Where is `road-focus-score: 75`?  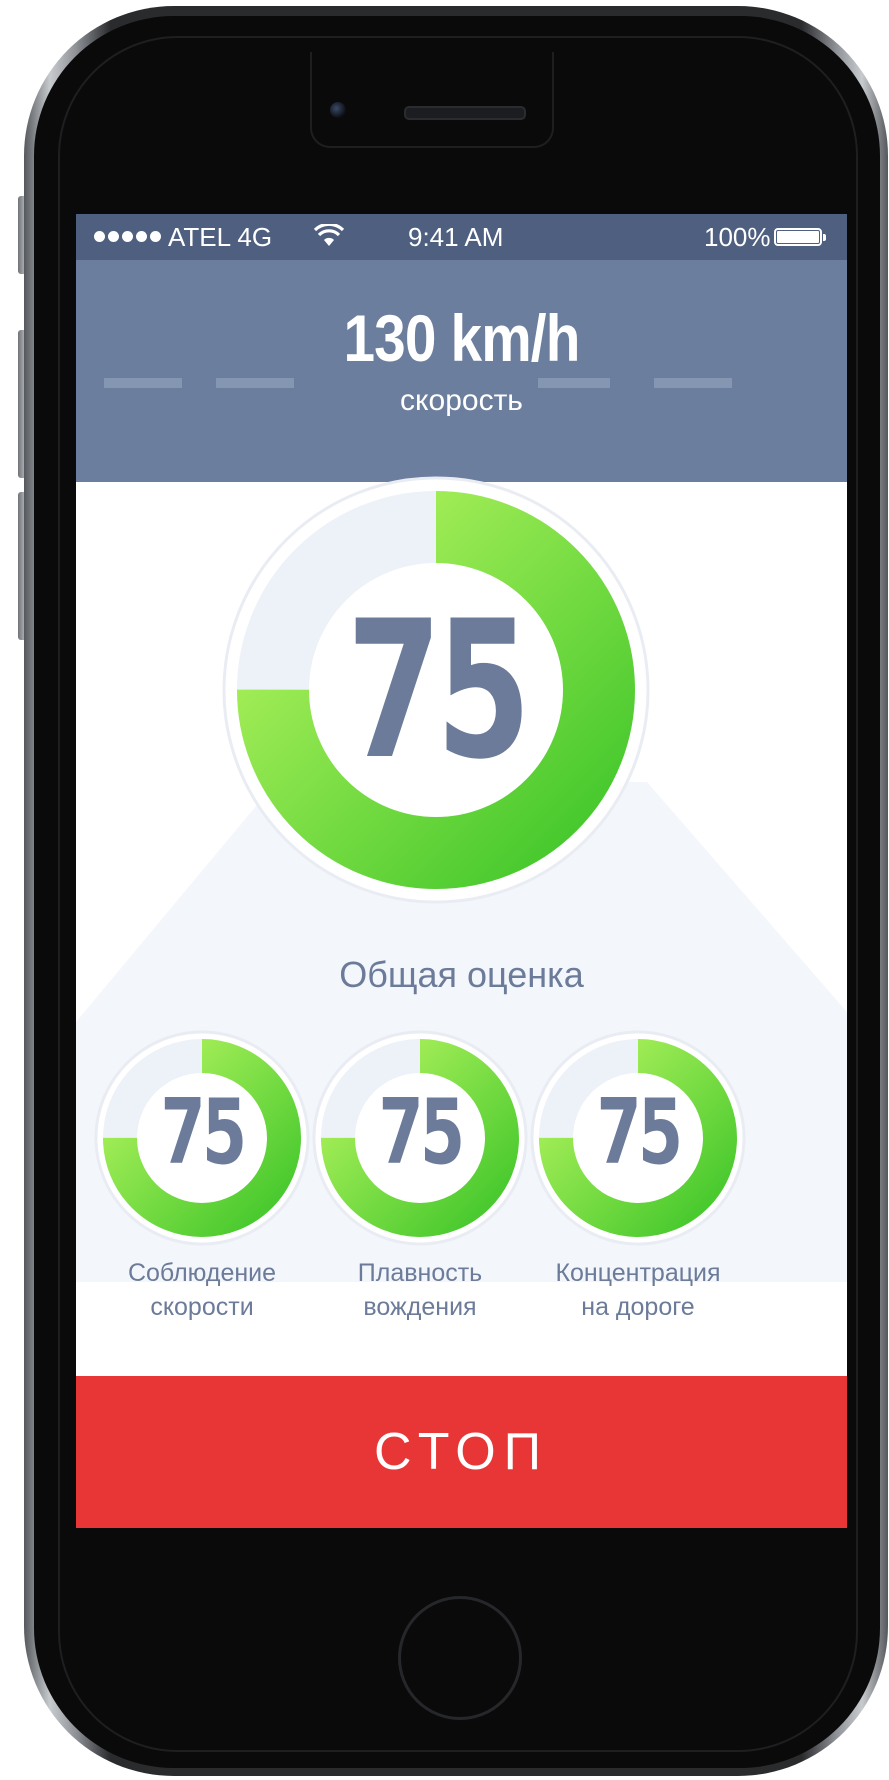 road-focus-score: 75 is located at coordinates (640, 1132).